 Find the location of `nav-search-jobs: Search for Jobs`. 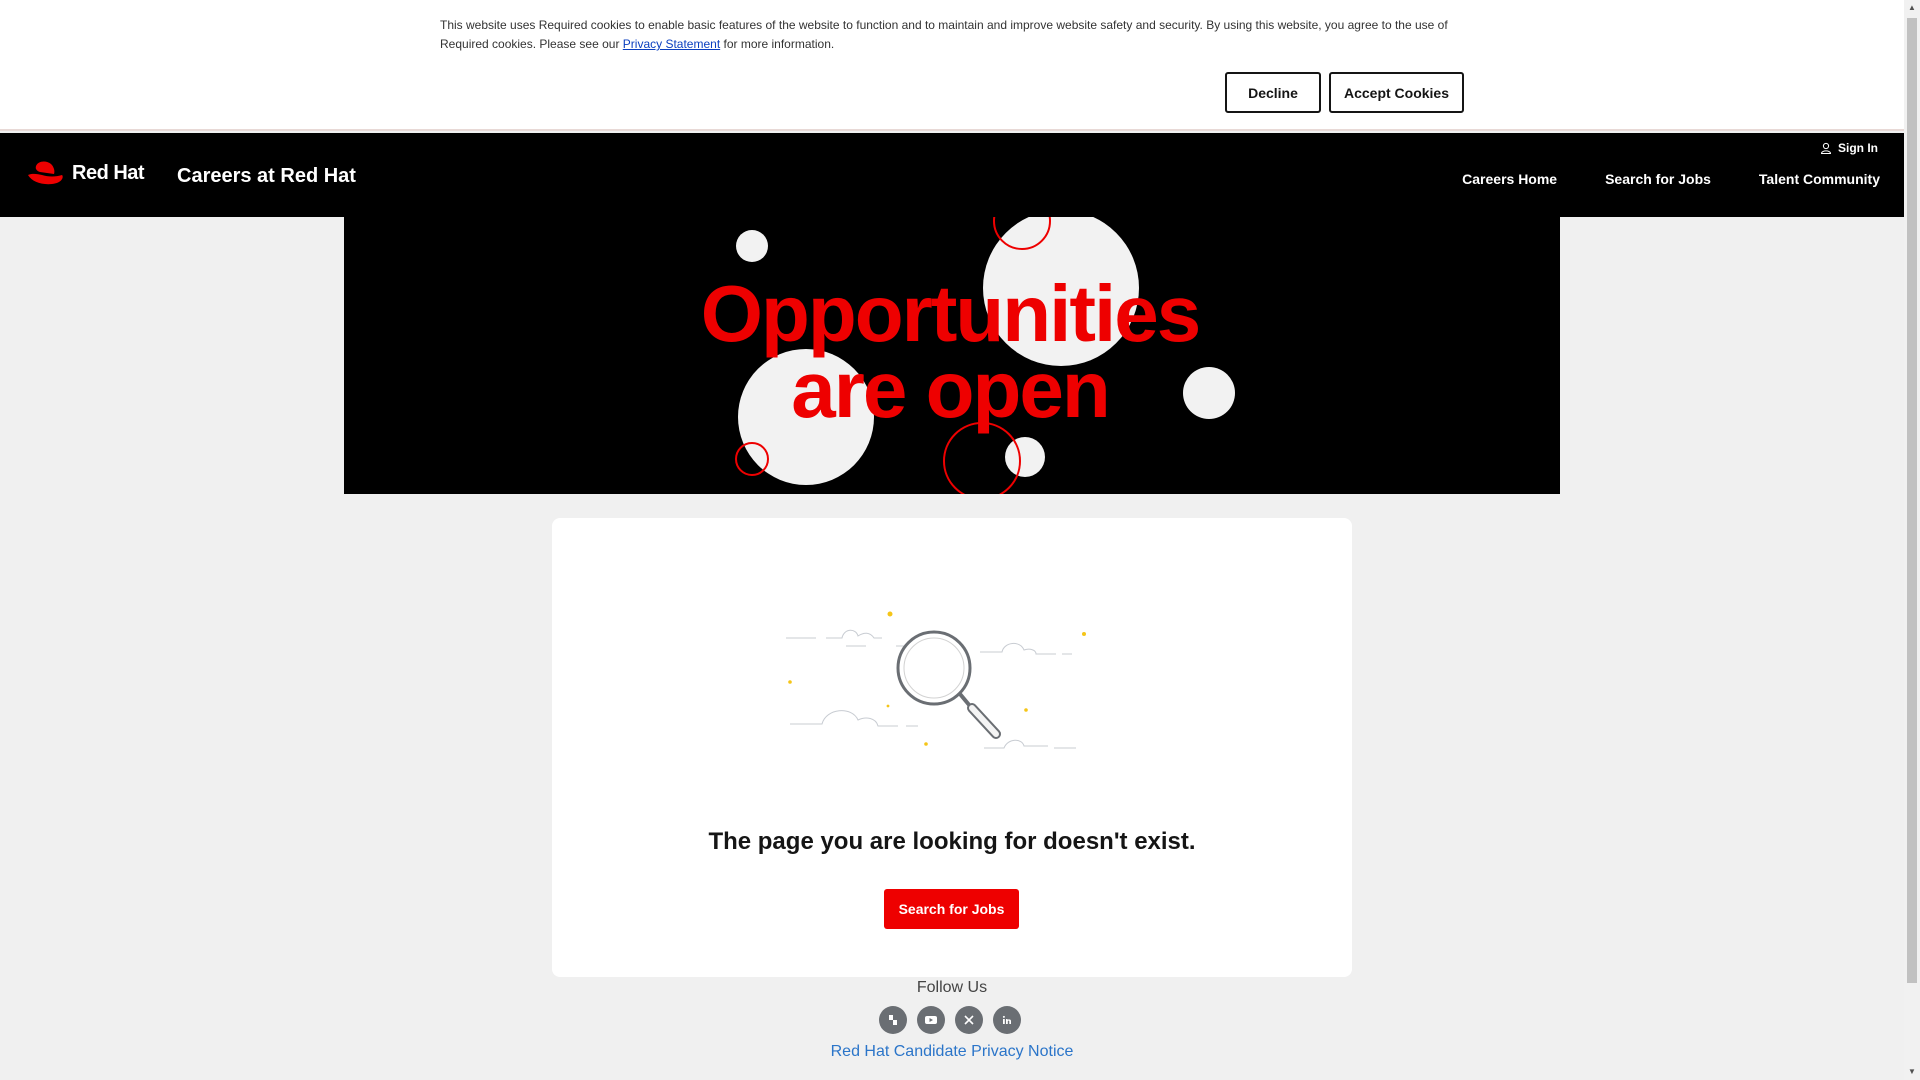

nav-search-jobs: Search for Jobs is located at coordinates (1658, 179).